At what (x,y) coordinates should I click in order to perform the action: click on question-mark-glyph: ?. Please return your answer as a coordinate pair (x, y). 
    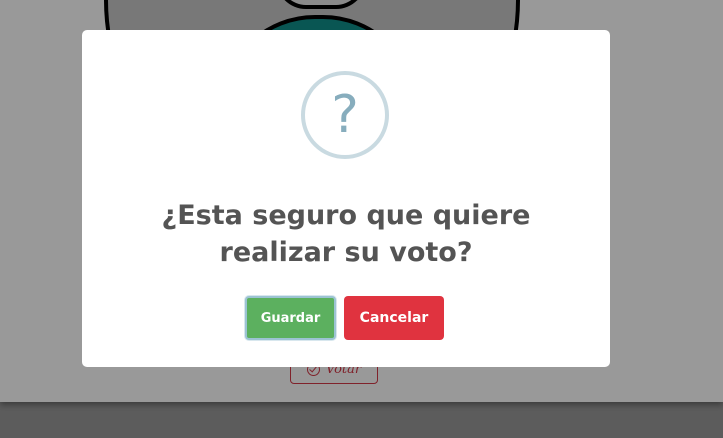
    Looking at the image, I should click on (345, 115).